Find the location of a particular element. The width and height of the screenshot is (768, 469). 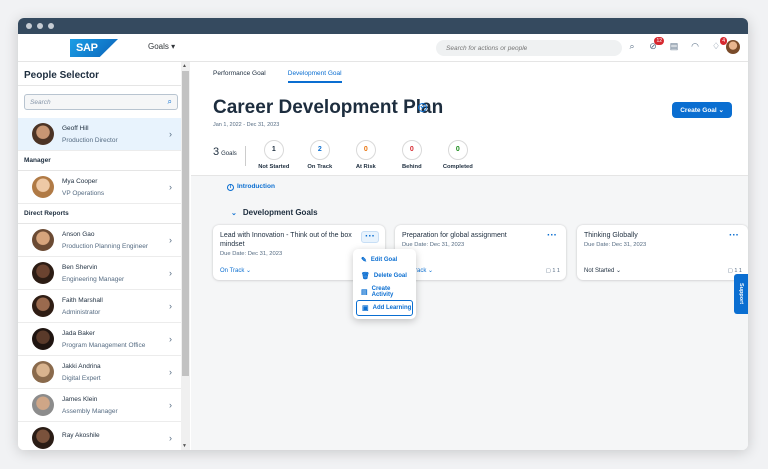

activity-icon: ▤ is located at coordinates (364, 292).